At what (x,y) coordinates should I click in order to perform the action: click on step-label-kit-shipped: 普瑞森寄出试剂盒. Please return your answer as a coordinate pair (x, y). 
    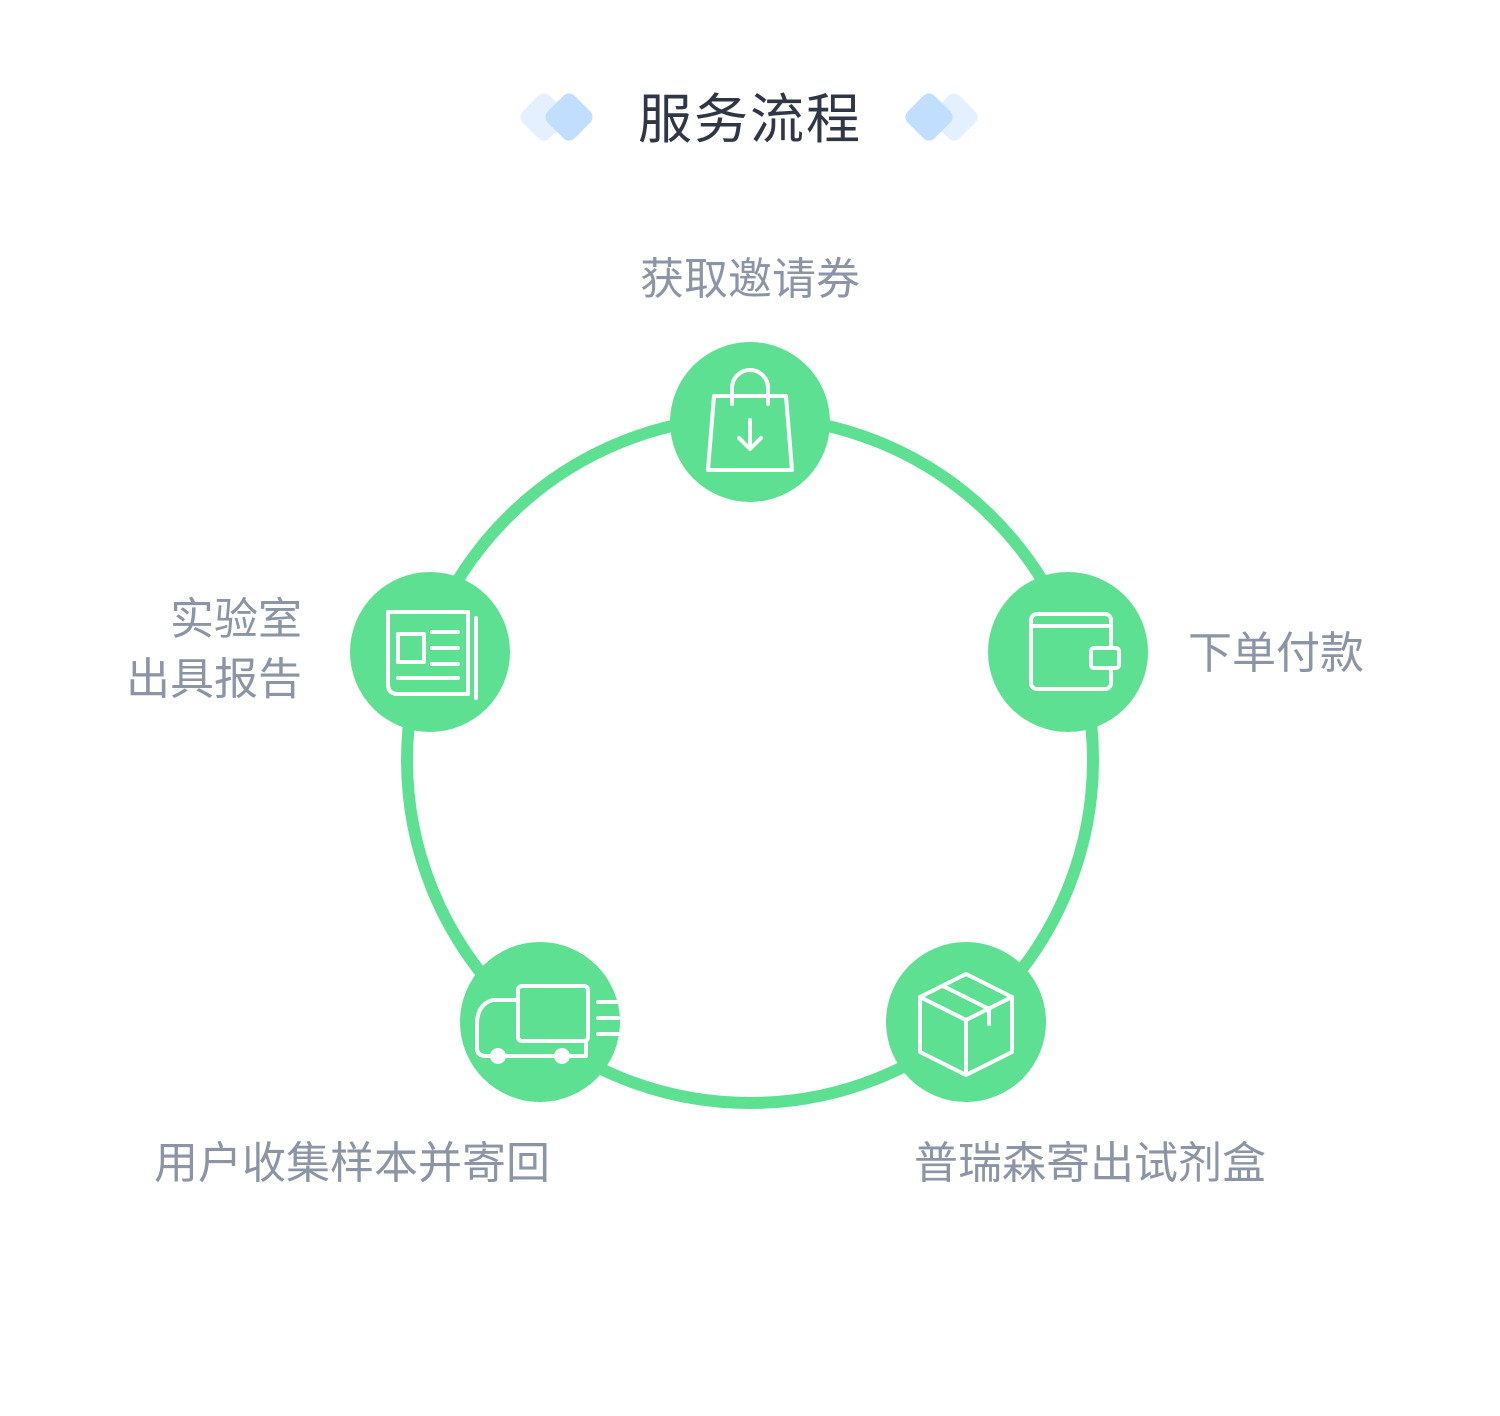
    Looking at the image, I should click on (1090, 1163).